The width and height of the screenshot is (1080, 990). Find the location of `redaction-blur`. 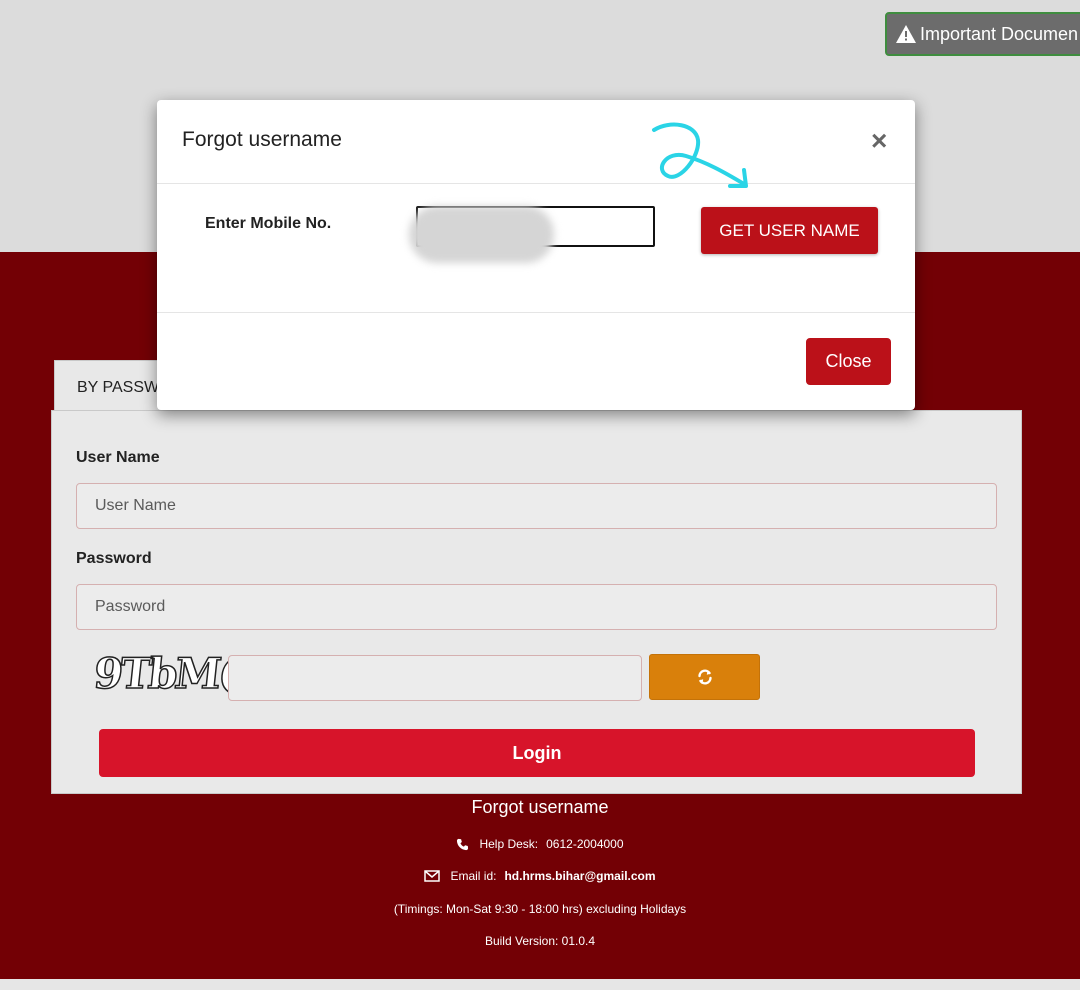

redaction-blur is located at coordinates (481, 234).